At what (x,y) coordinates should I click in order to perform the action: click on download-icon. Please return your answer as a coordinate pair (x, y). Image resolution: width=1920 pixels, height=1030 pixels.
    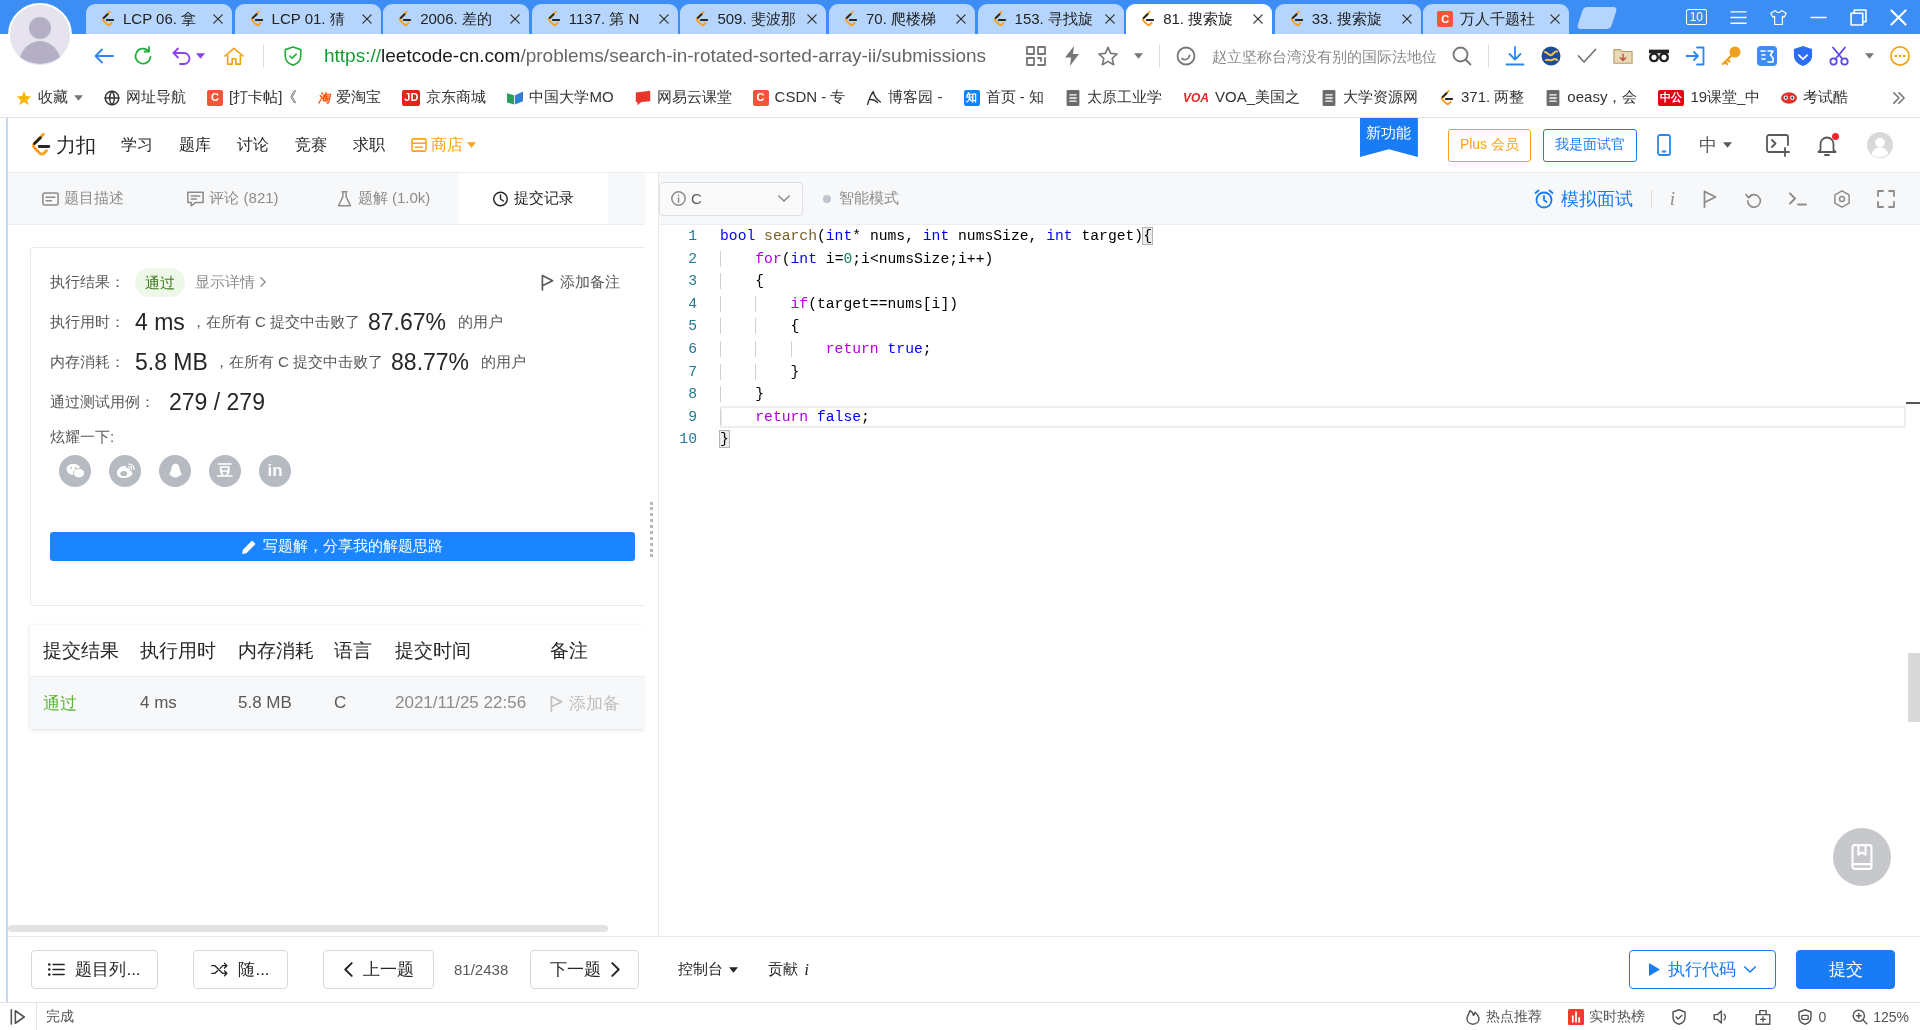
    Looking at the image, I should click on (1515, 56).